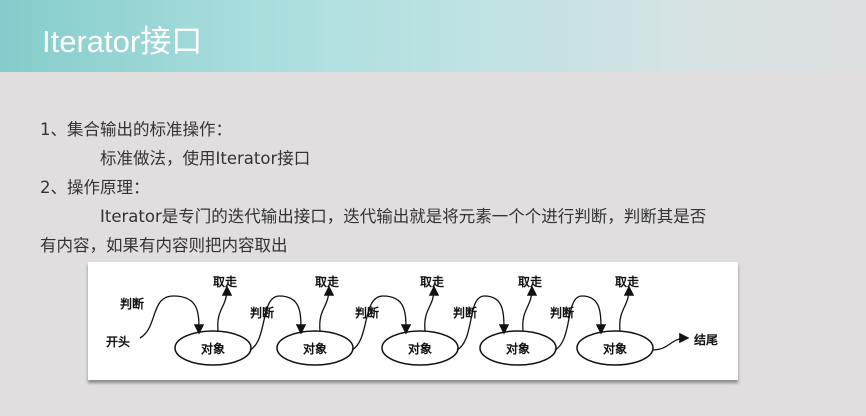 This screenshot has width=866, height=416. What do you see at coordinates (164, 245) in the screenshot?
I see `point-2-detail-cont: 有内容，如果有内容则把内容取出` at bounding box center [164, 245].